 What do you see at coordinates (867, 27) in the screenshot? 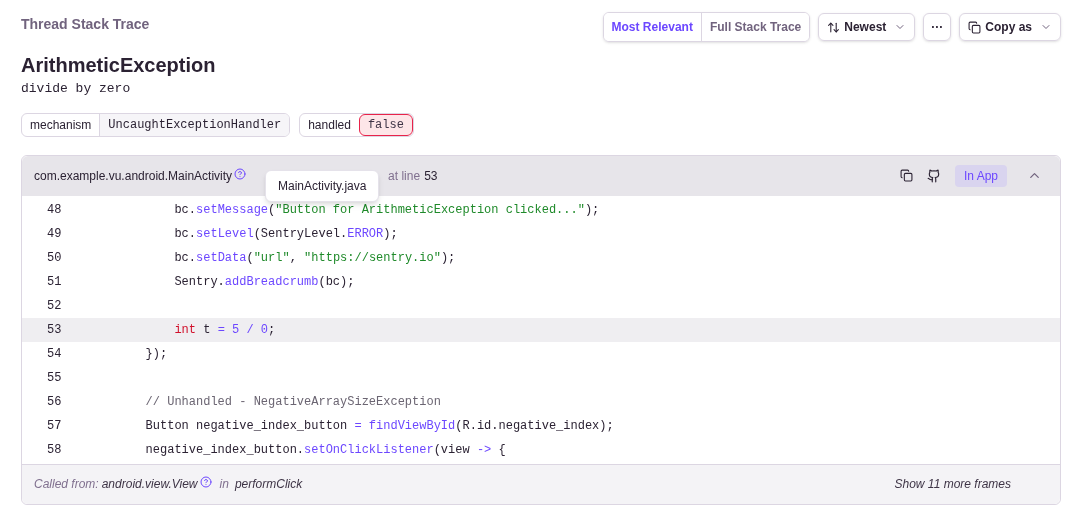
I see `sort-button: Newest` at bounding box center [867, 27].